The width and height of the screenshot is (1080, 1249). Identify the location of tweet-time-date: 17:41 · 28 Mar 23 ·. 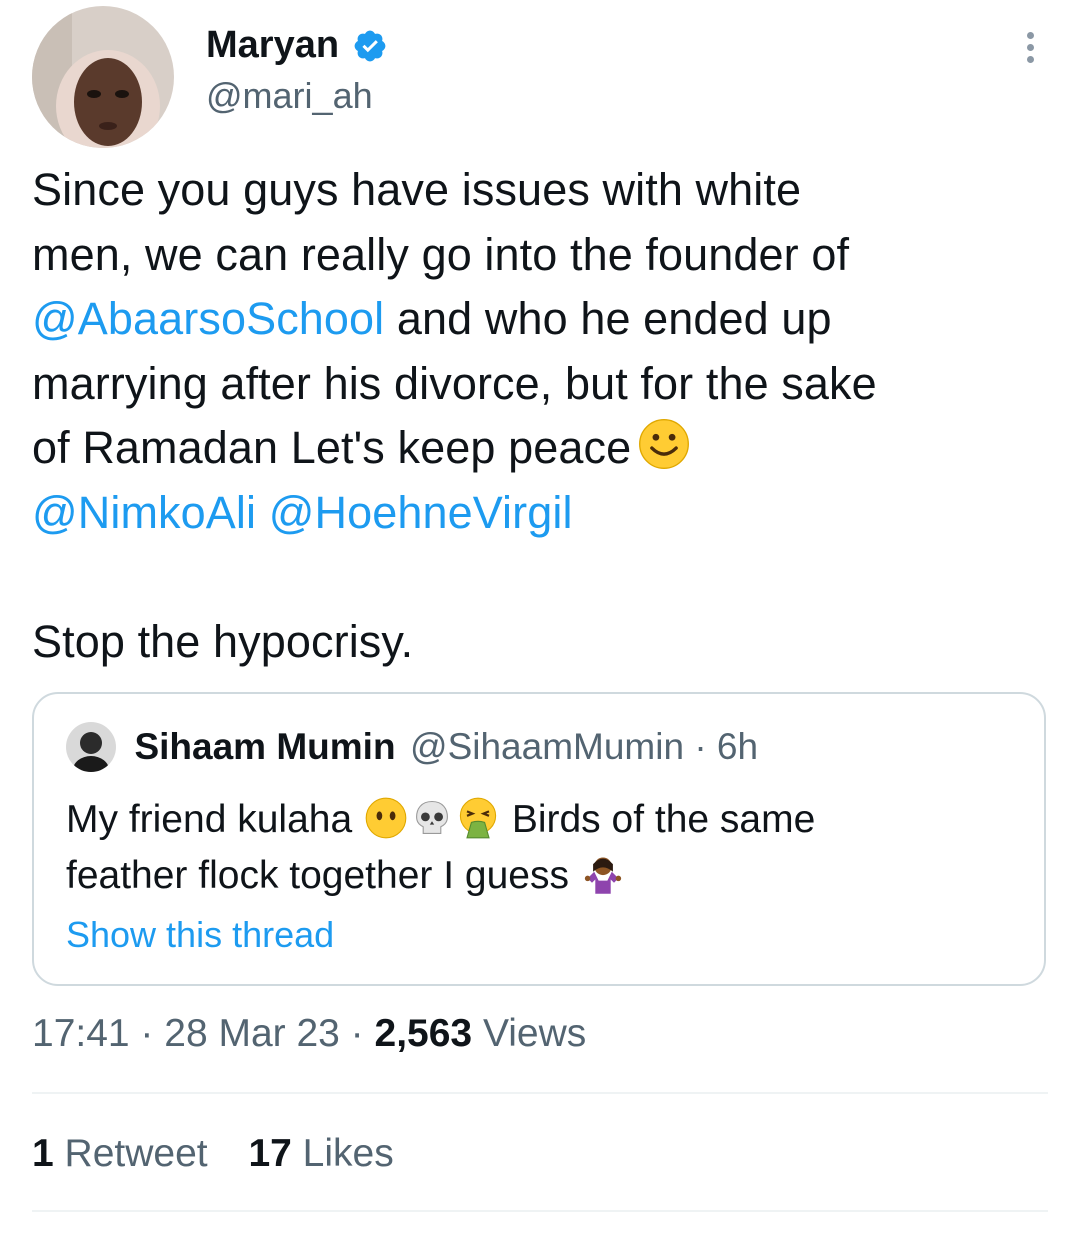
(203, 1033).